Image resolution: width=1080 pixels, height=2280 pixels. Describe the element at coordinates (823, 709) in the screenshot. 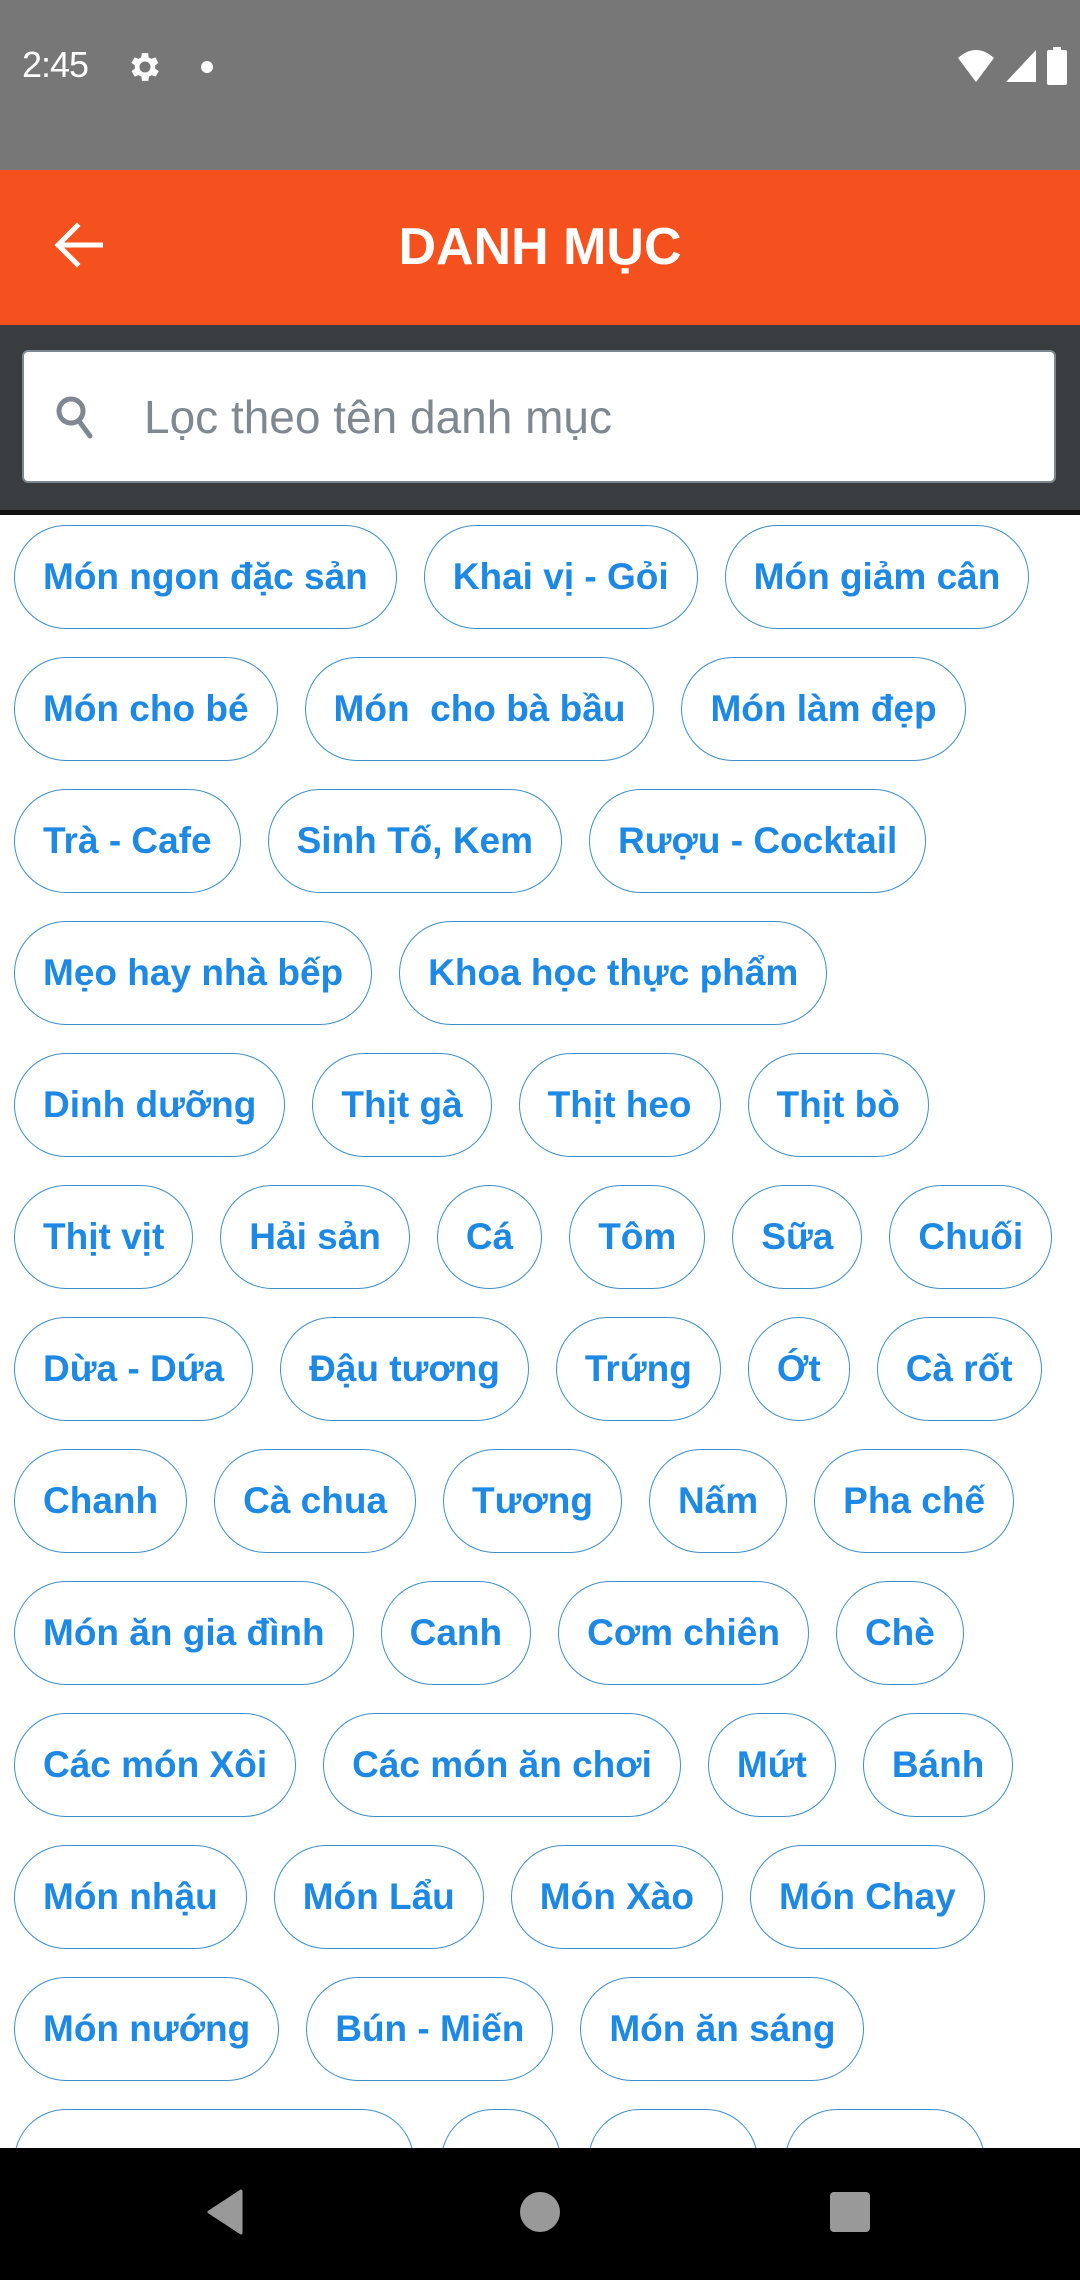

I see `category-chip: Món làm đẹp` at that location.